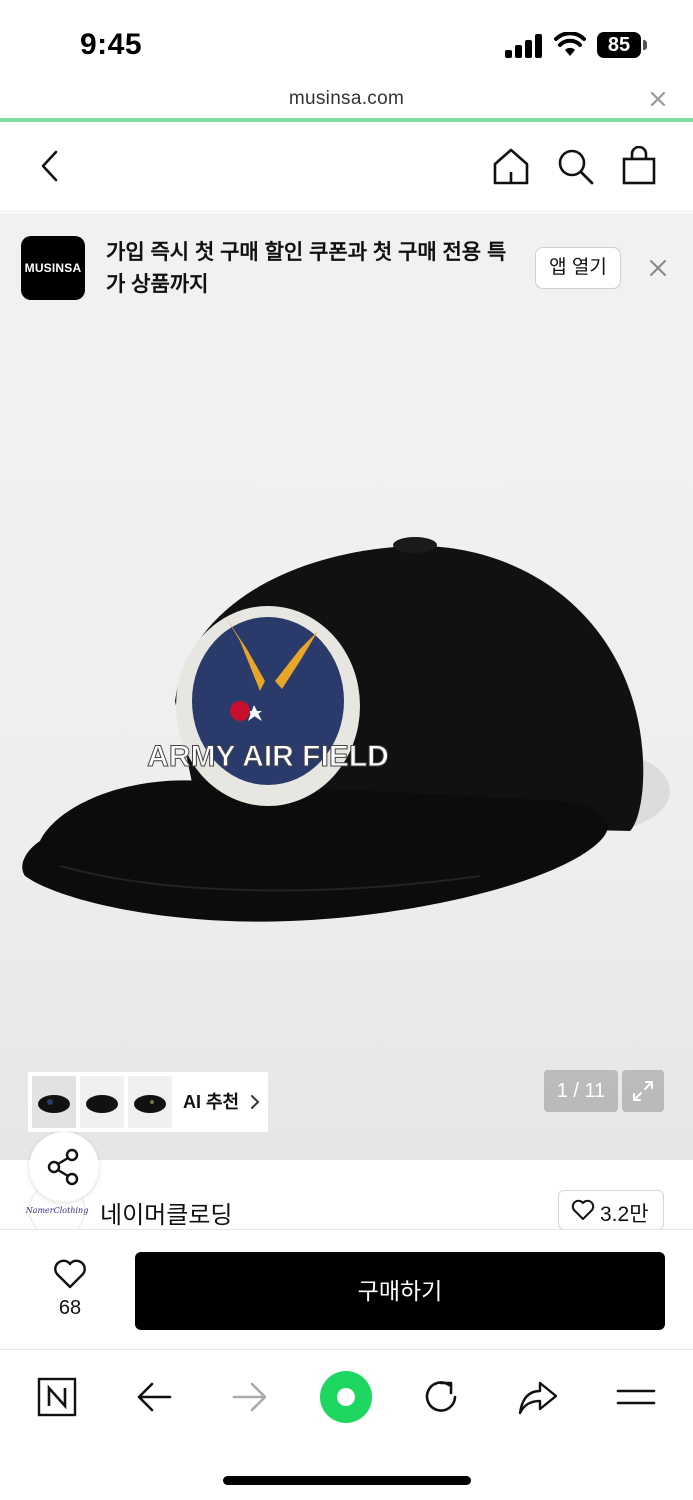 This screenshot has height=1500, width=693. What do you see at coordinates (166, 1212) in the screenshot?
I see `brand-name: 네이머클로딩` at bounding box center [166, 1212].